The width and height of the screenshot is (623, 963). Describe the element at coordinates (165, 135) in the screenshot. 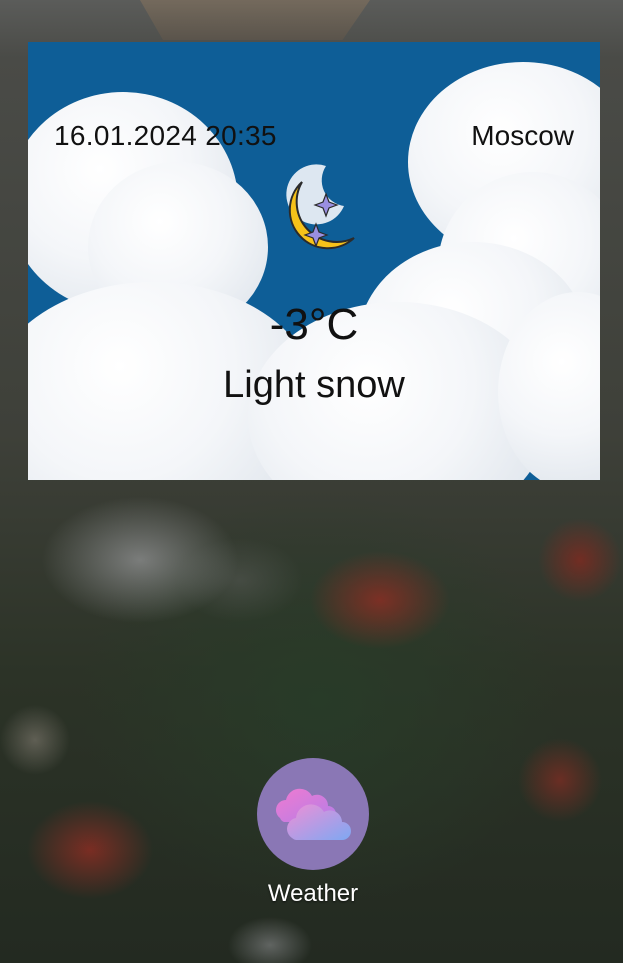

I see `widget-datetime: 16.01.2024 20:35` at that location.